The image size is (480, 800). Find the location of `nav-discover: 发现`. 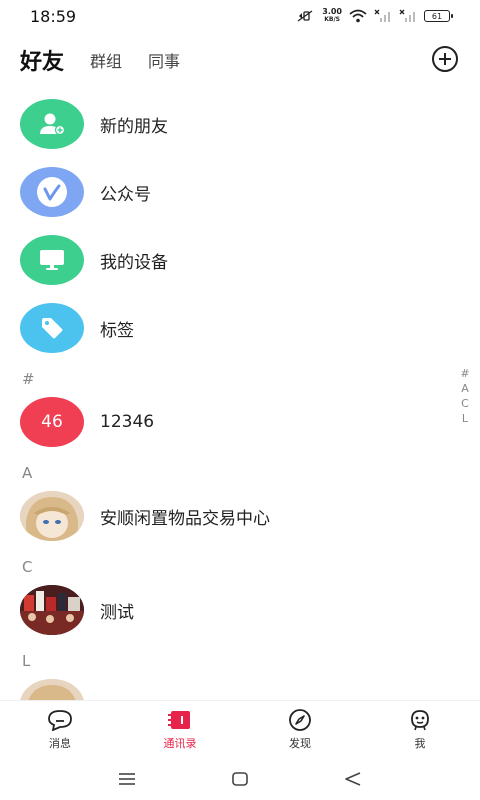

nav-discover: 发现 is located at coordinates (300, 729).